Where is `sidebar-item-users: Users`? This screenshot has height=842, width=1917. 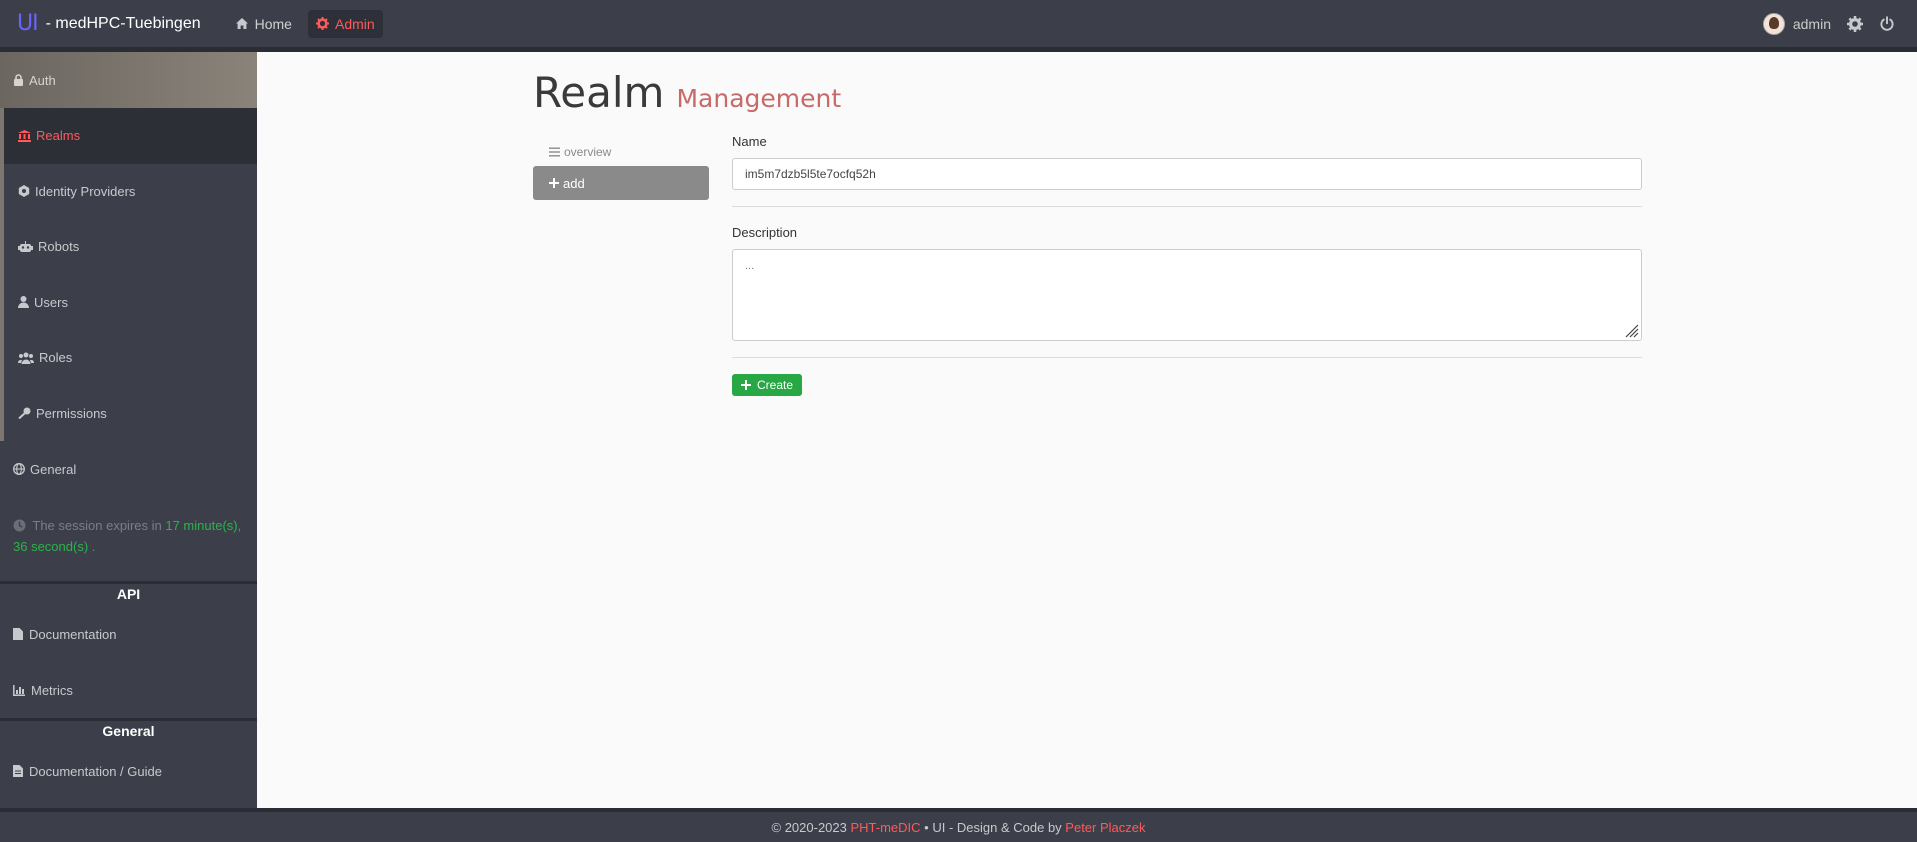
sidebar-item-users: Users is located at coordinates (130, 303).